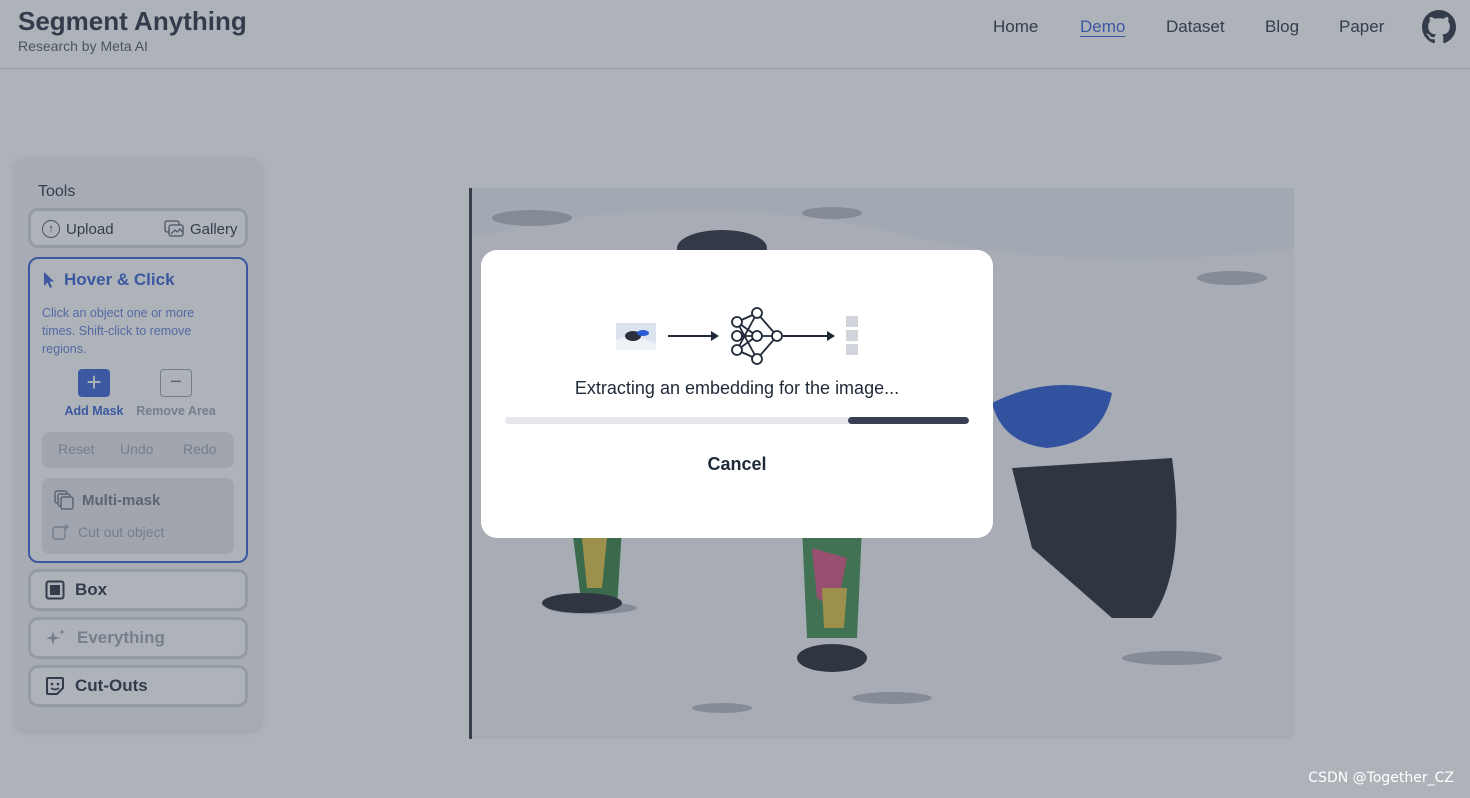 The height and width of the screenshot is (798, 1470). Describe the element at coordinates (908, 420) in the screenshot. I see `progress-fill` at that location.